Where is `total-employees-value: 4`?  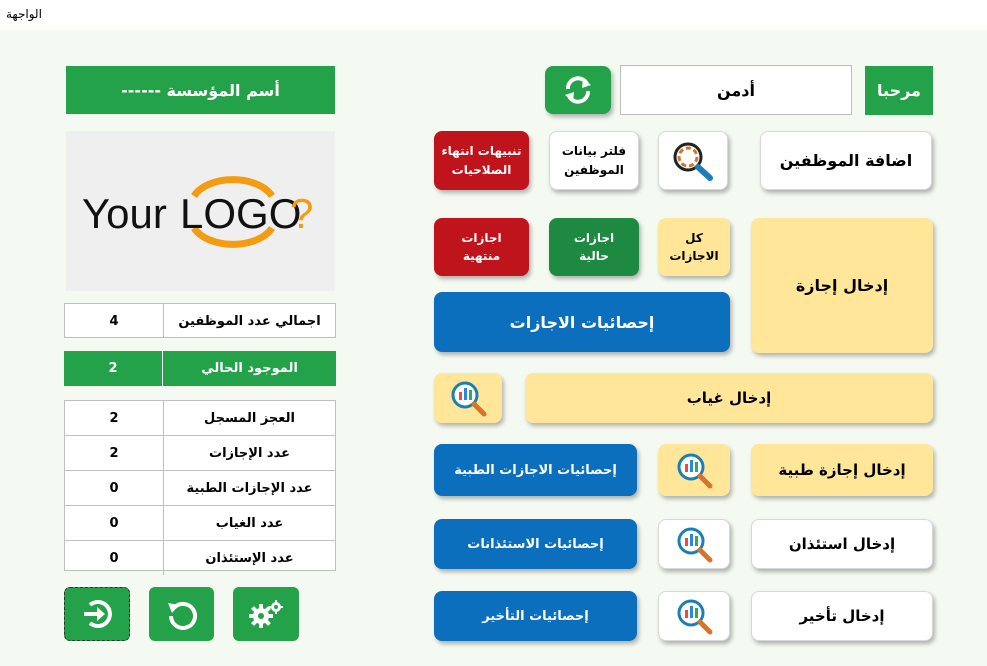 total-employees-value: 4 is located at coordinates (114, 321).